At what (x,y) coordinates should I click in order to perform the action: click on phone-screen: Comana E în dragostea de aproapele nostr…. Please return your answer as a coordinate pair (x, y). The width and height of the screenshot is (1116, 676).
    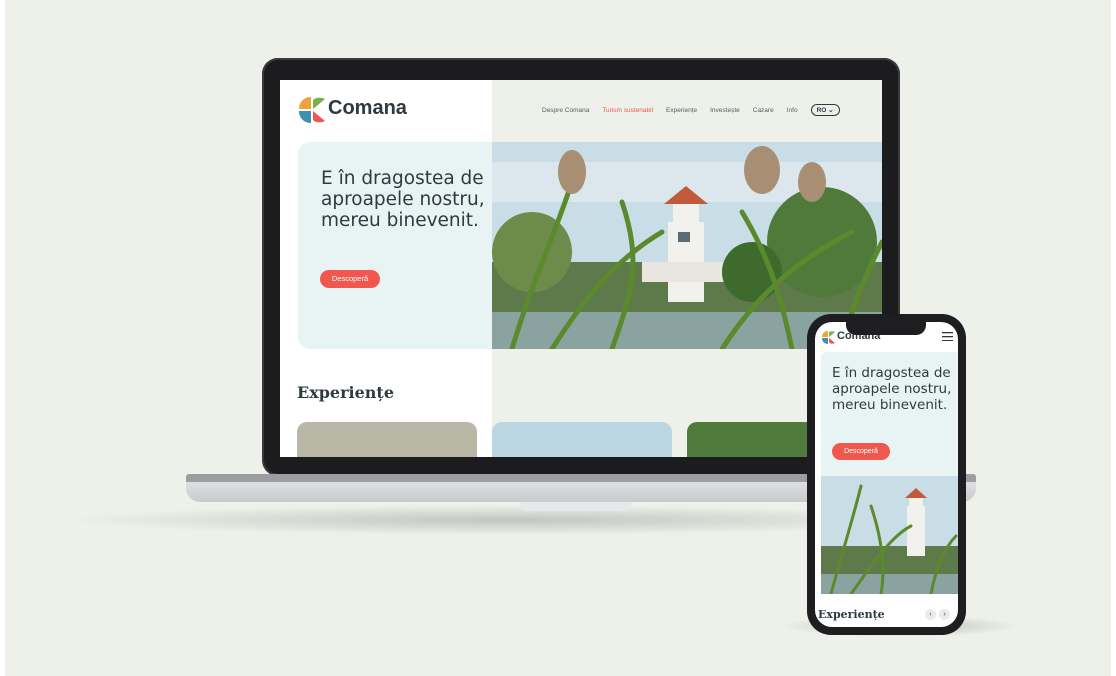
    Looking at the image, I should click on (886, 474).